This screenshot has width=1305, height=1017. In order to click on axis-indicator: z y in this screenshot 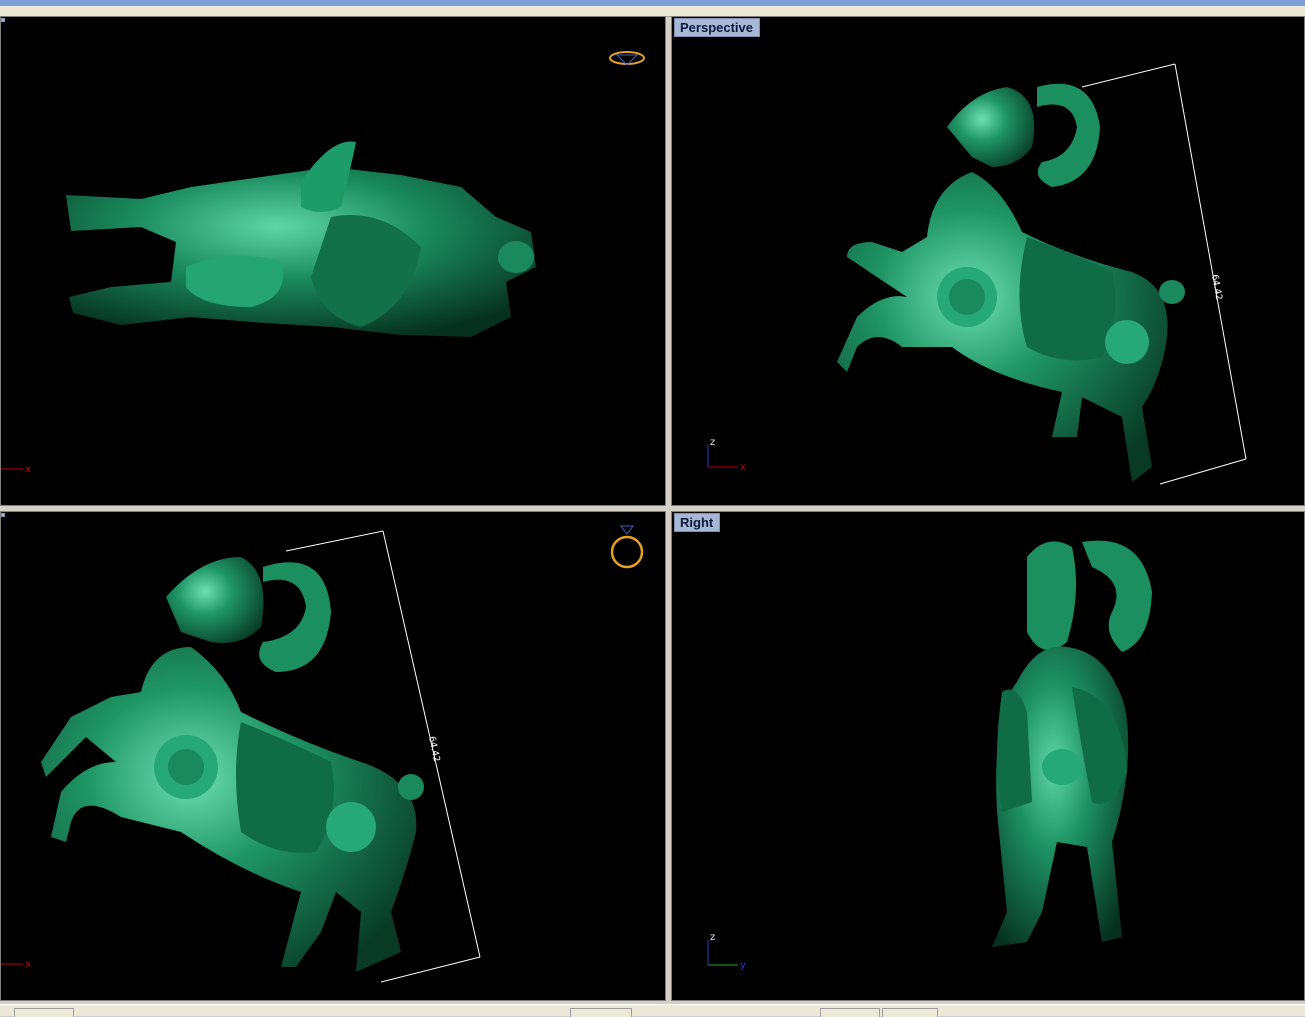, I will do `click(726, 951)`.